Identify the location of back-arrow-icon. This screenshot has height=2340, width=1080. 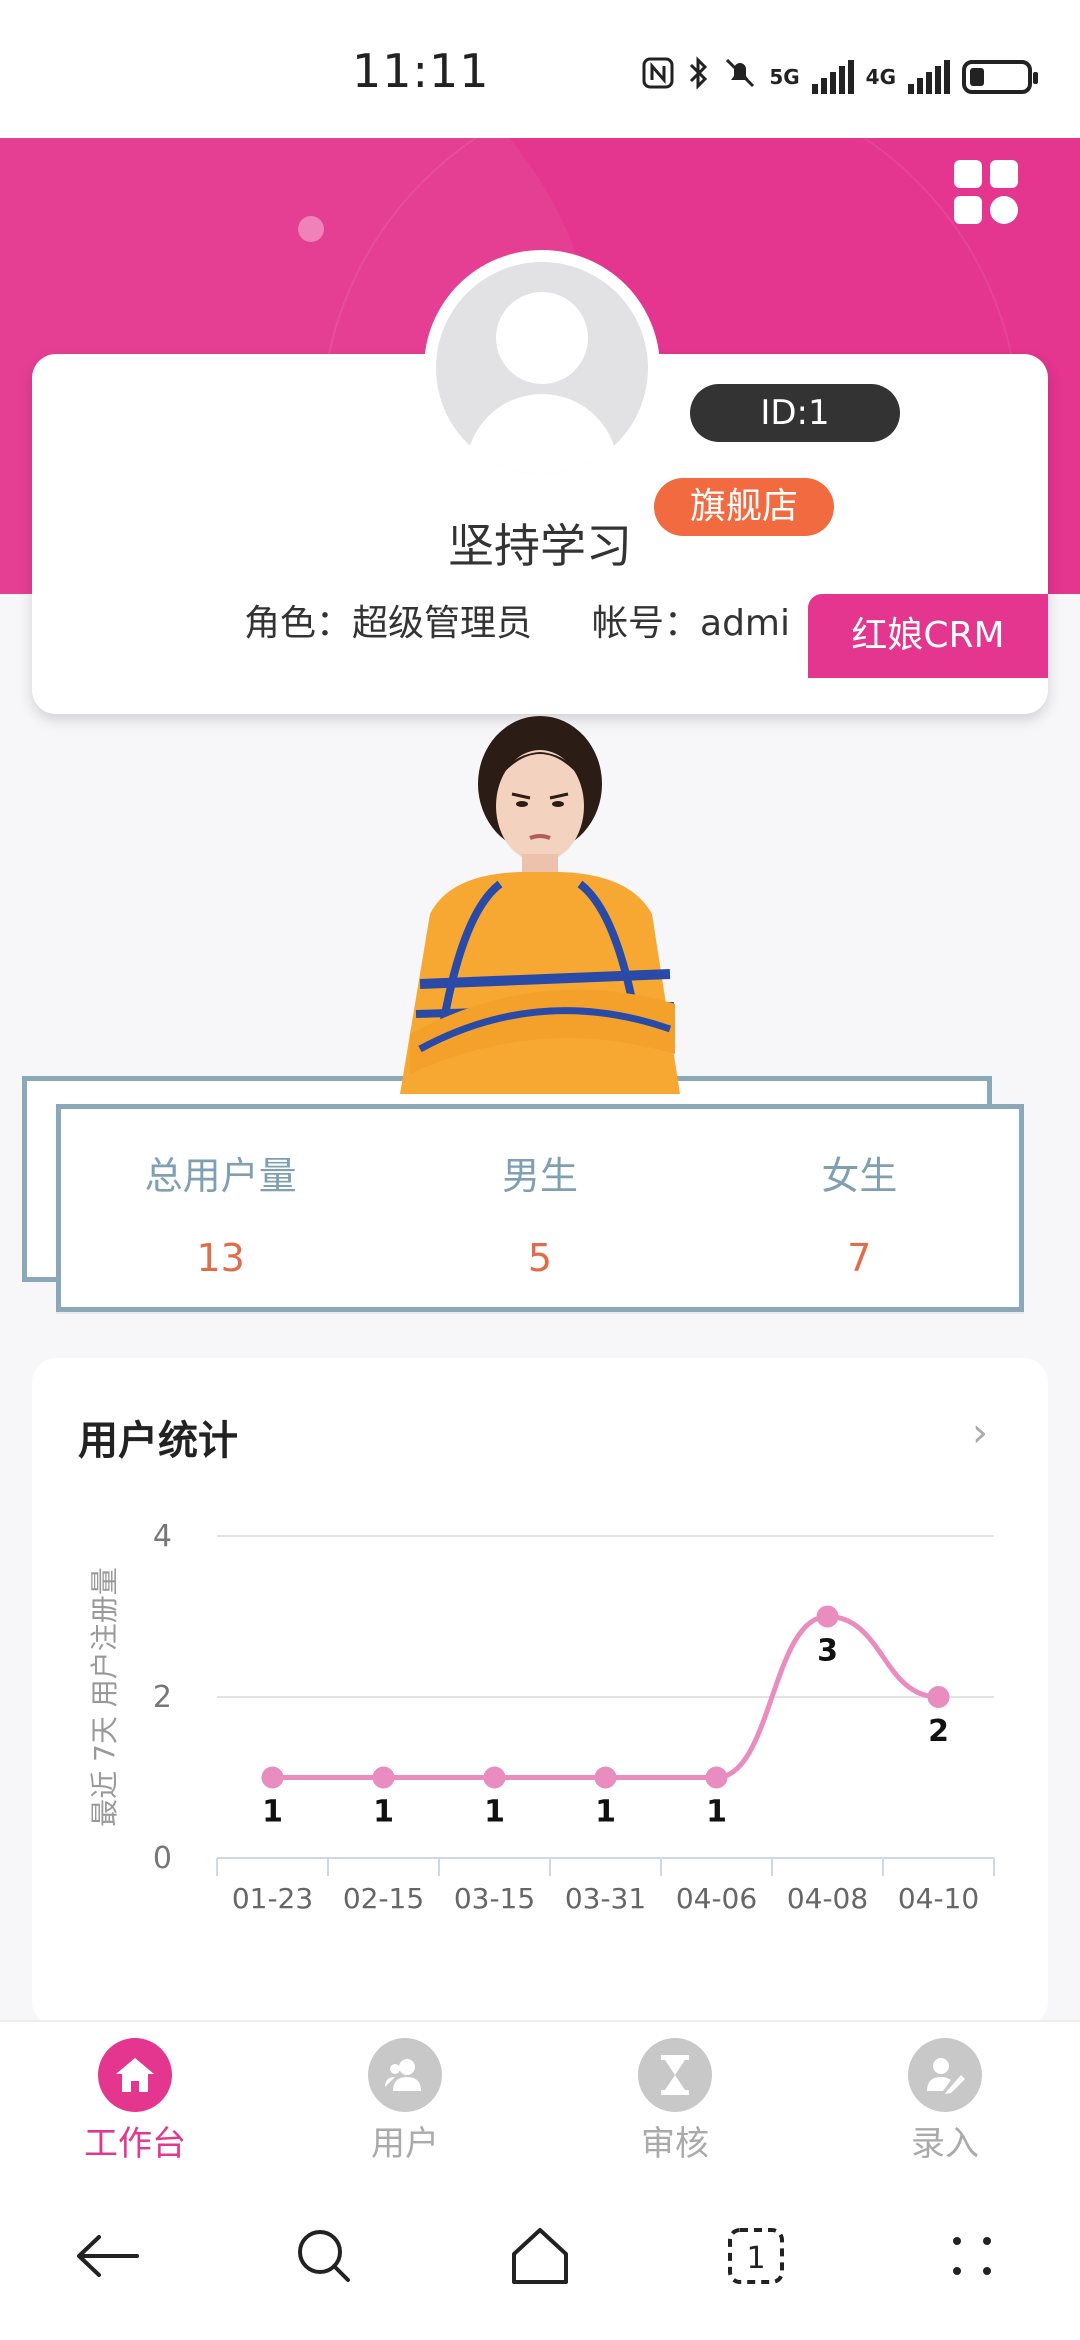
(108, 2256).